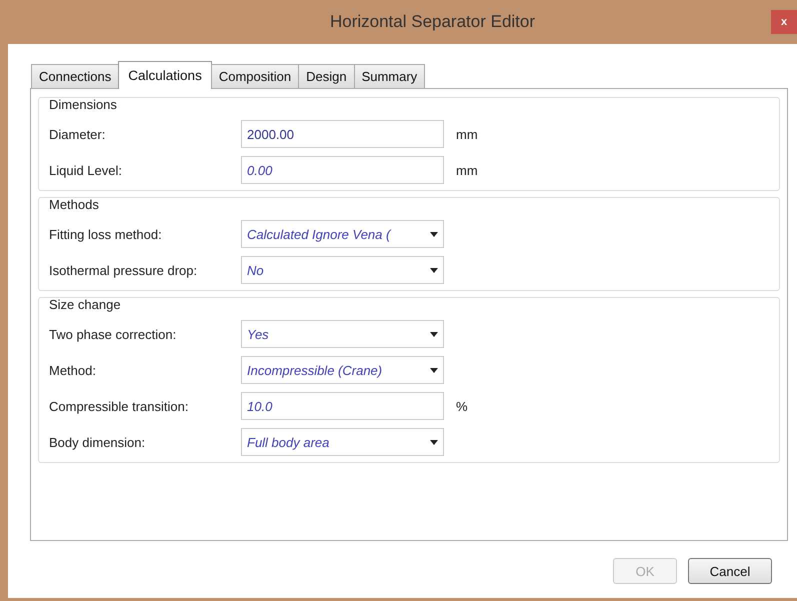  Describe the element at coordinates (390, 76) in the screenshot. I see `tab: Summary` at that location.